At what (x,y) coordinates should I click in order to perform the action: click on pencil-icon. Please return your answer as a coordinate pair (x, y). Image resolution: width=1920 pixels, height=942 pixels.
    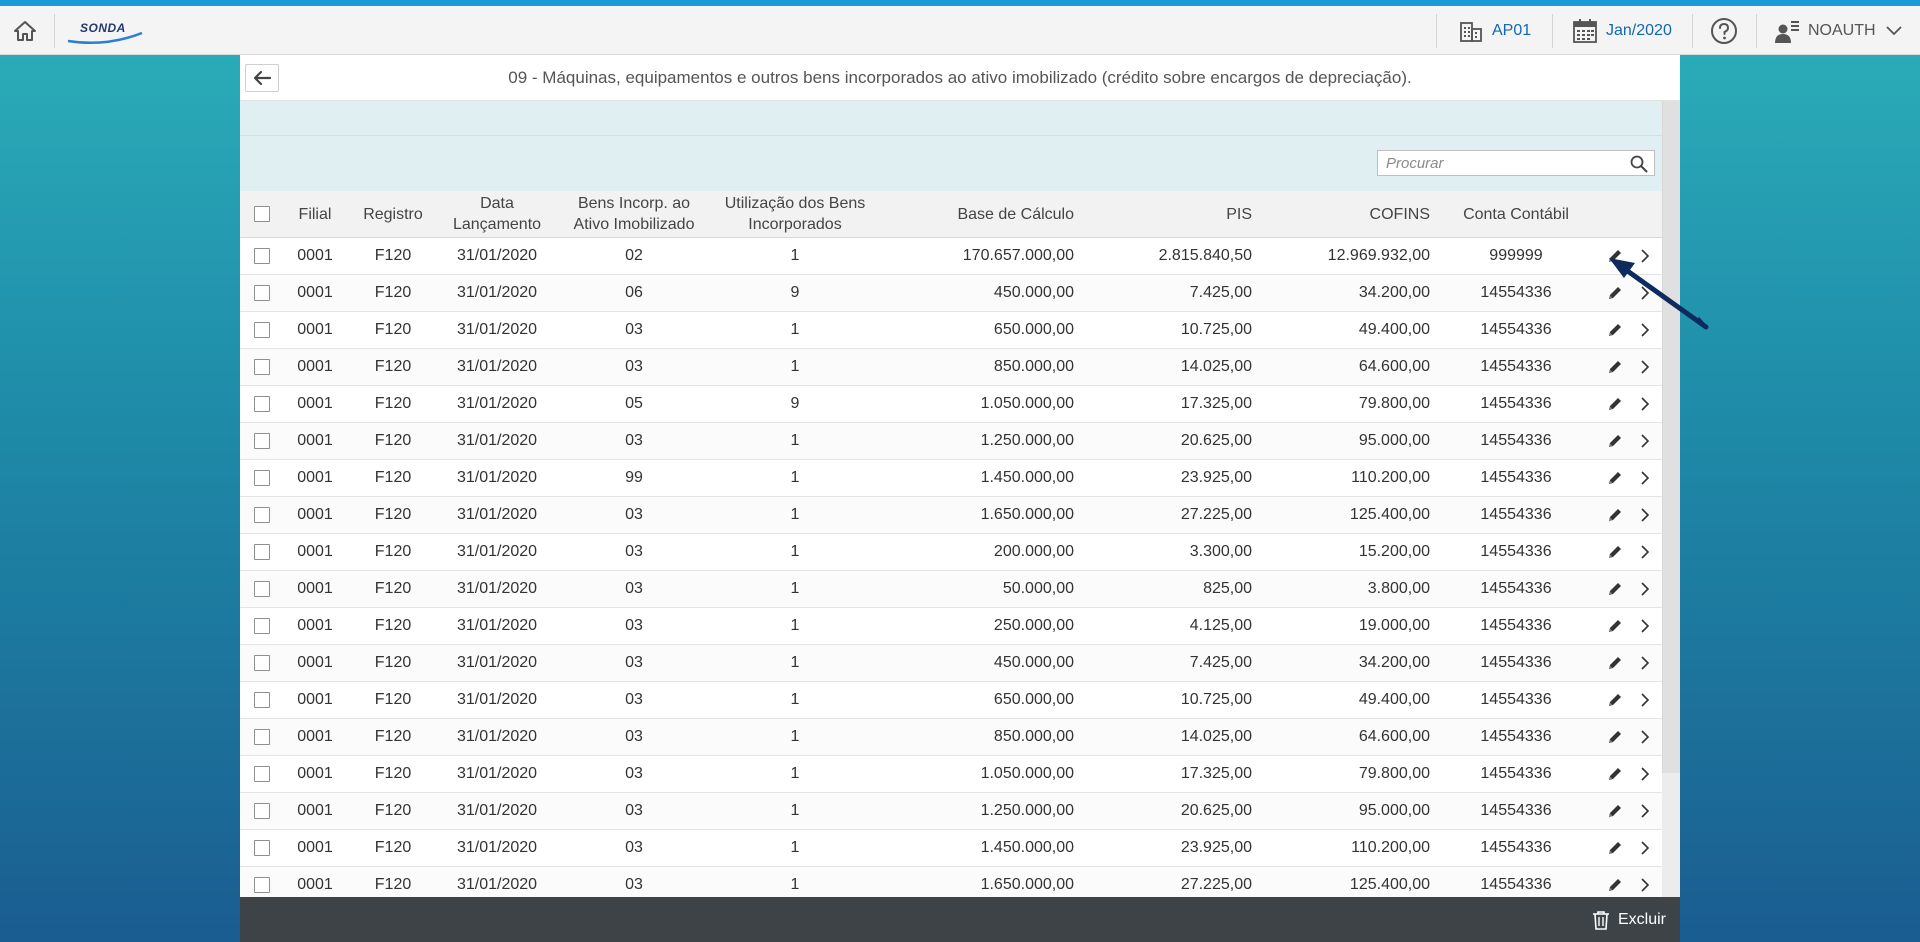
    Looking at the image, I should click on (1615, 589).